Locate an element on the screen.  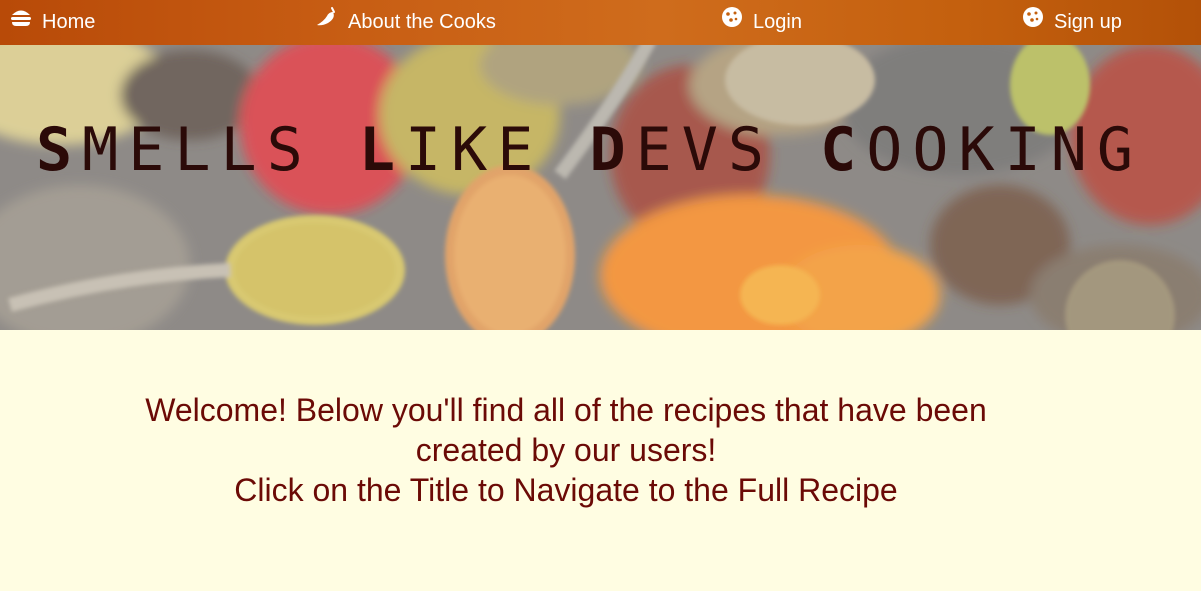
nav-login-link: Login is located at coordinates (761, 22).